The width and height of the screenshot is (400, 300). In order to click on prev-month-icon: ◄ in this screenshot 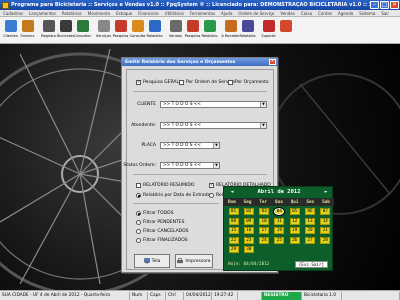, I will do `click(232, 192)`.